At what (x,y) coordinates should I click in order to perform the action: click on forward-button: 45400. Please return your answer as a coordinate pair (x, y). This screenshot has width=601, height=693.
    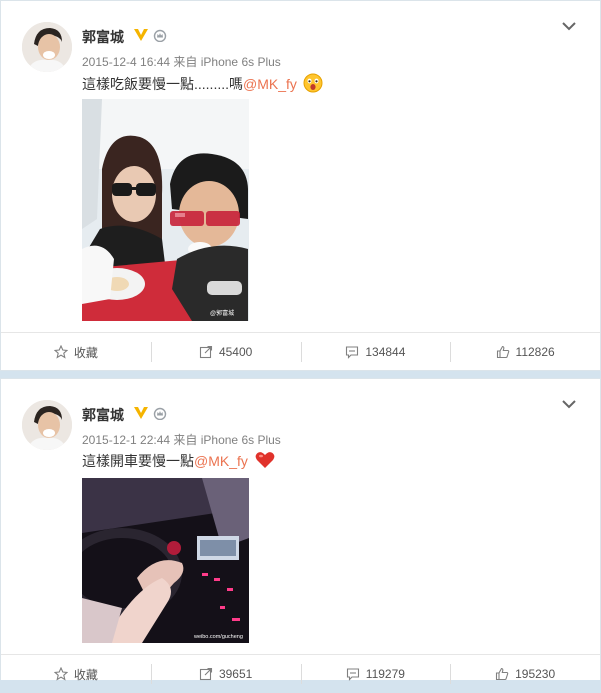
    Looking at the image, I should click on (225, 352).